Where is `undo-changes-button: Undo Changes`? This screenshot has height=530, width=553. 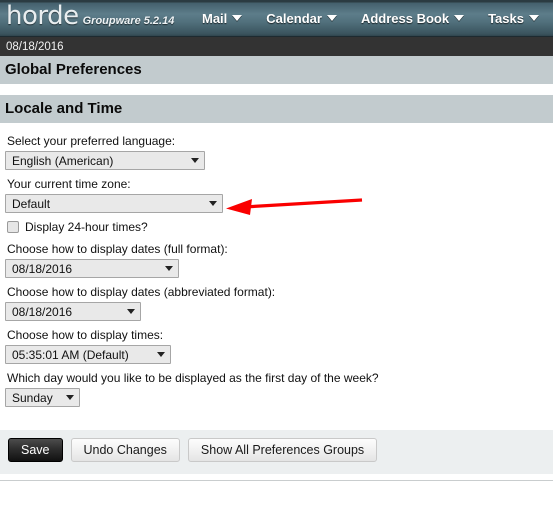 undo-changes-button: Undo Changes is located at coordinates (125, 450).